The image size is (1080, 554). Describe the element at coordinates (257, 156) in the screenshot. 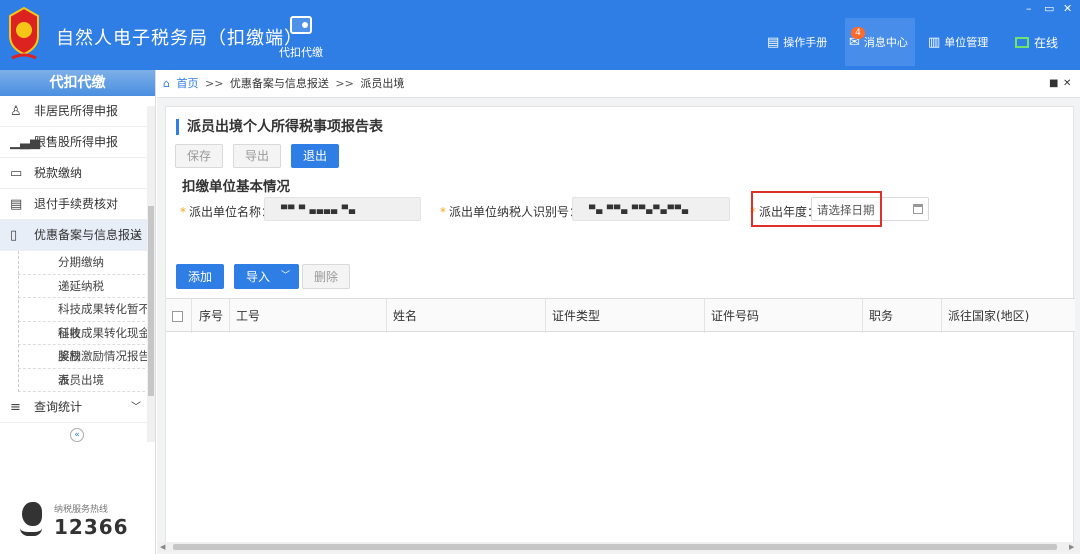

I see `export-button: 导出` at that location.